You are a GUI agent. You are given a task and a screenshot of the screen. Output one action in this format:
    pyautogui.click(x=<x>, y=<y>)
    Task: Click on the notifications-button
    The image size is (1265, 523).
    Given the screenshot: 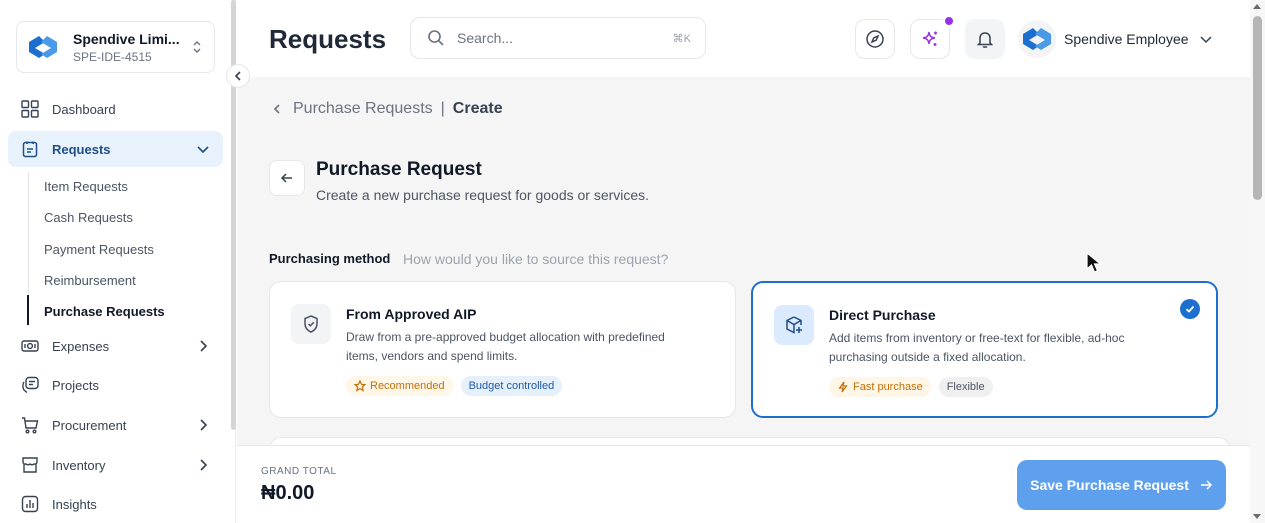 What is the action you would take?
    pyautogui.click(x=985, y=39)
    